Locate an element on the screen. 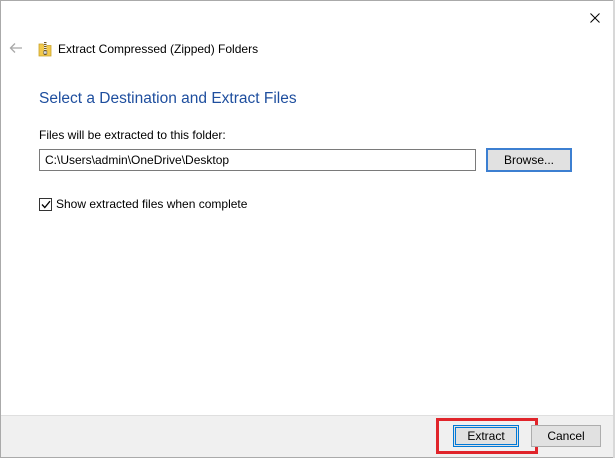 This screenshot has height=458, width=615. extract-button-label: Extract is located at coordinates (486, 436).